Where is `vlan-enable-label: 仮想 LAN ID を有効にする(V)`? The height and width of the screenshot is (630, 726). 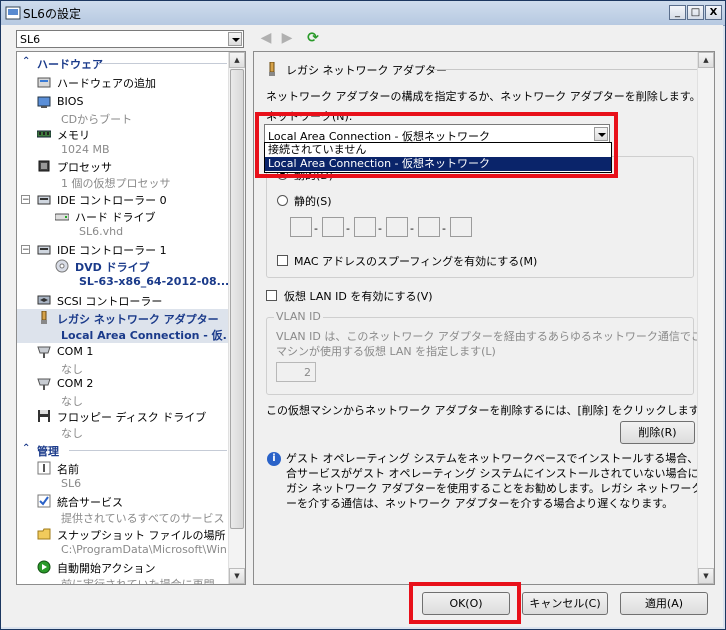
vlan-enable-label: 仮想 LAN ID を有効にする(V) is located at coordinates (358, 296).